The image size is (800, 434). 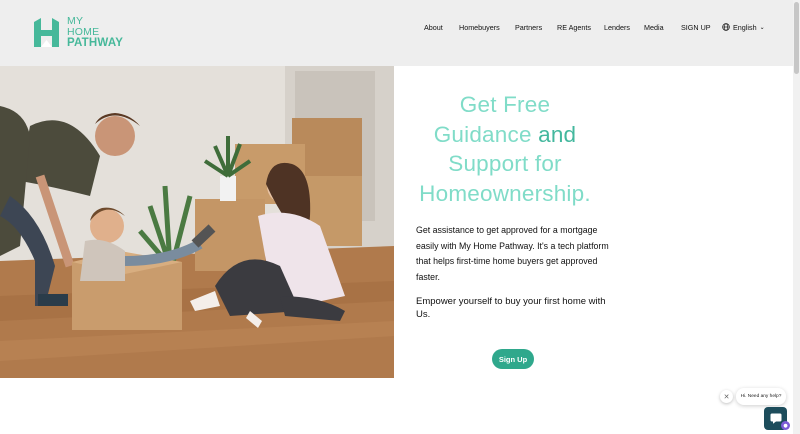 I want to click on nav-partners: Partners, so click(x=528, y=27).